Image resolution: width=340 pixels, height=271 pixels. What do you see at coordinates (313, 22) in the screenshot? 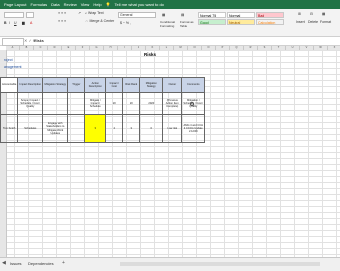
I see `delete-button: Delete` at bounding box center [313, 22].